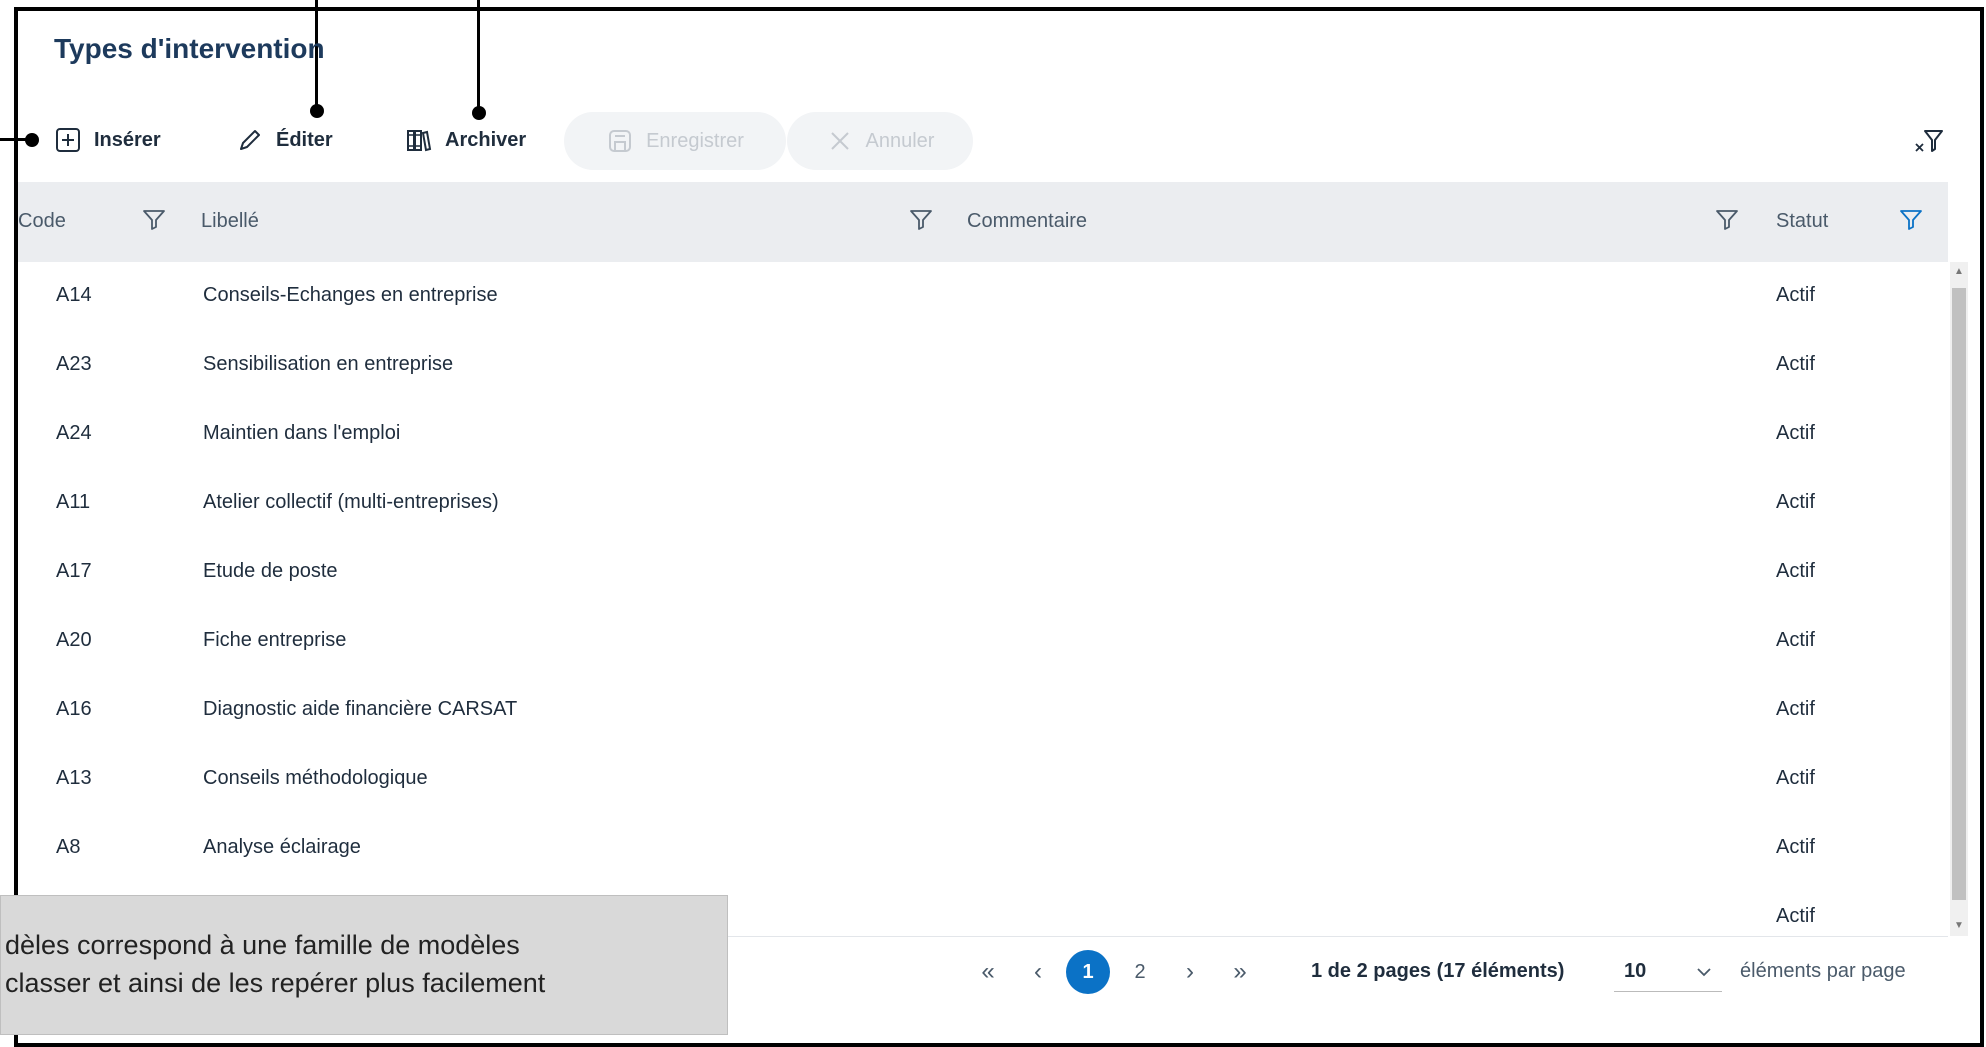 This screenshot has height=1047, width=1986. I want to click on cell-code: A16, so click(74, 709).